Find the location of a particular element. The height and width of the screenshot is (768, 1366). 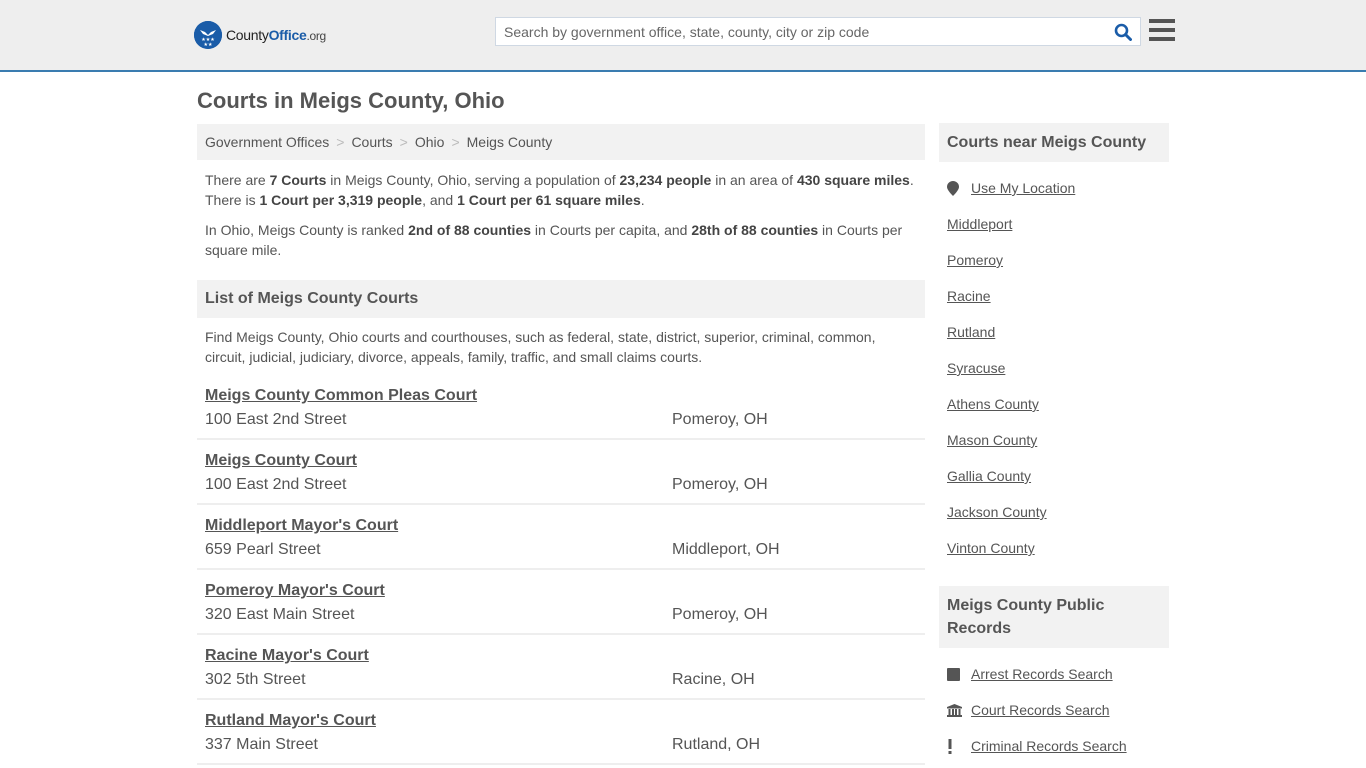

nearby-link-racine: Racine is located at coordinates (969, 296).